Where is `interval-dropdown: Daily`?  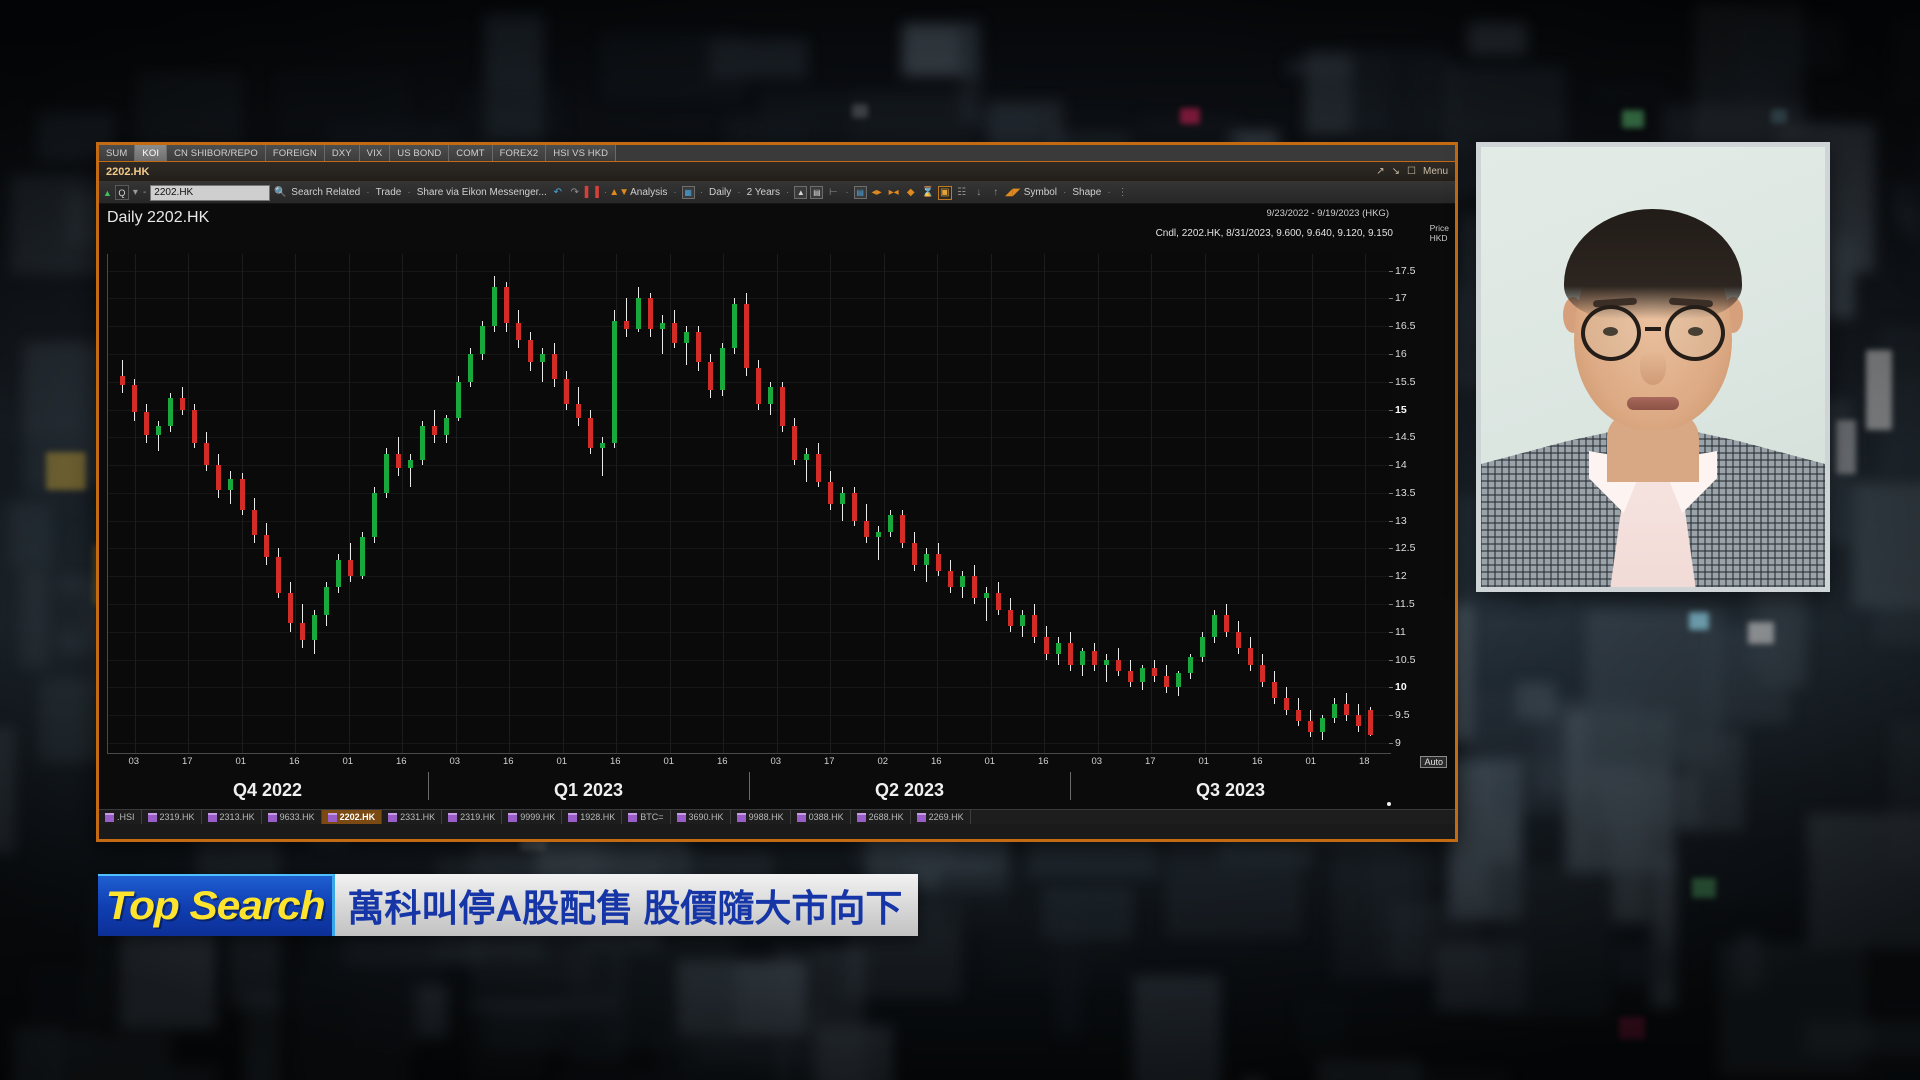 interval-dropdown: Daily is located at coordinates (720, 192).